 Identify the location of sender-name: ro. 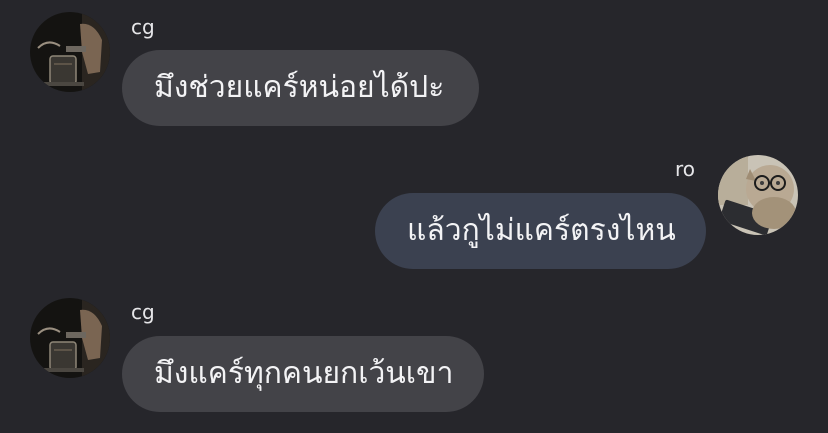
(685, 169).